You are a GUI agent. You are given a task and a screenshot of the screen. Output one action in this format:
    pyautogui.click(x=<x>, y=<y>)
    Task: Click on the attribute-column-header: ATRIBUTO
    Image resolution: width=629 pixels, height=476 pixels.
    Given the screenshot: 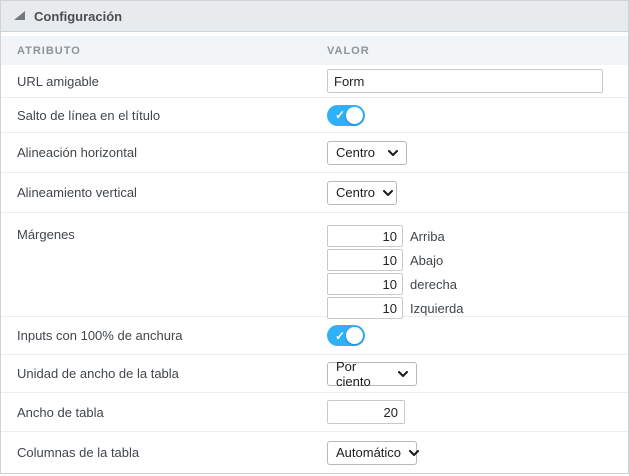 What is the action you would take?
    pyautogui.click(x=49, y=50)
    